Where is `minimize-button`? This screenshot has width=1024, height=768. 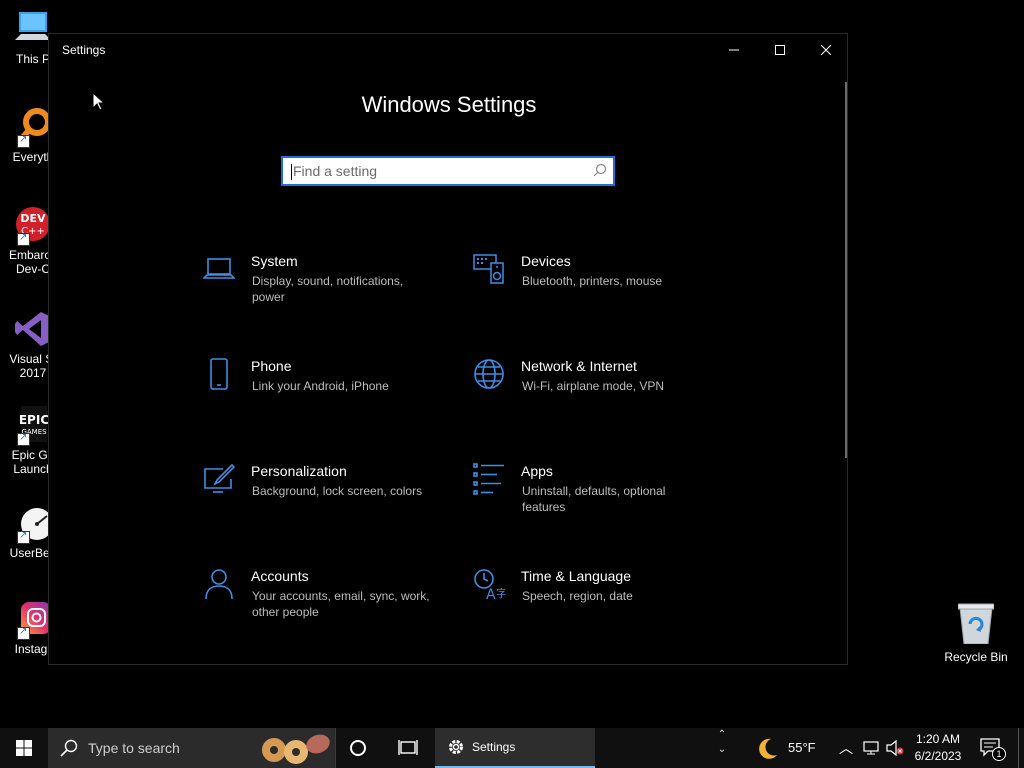 minimize-button is located at coordinates (734, 50).